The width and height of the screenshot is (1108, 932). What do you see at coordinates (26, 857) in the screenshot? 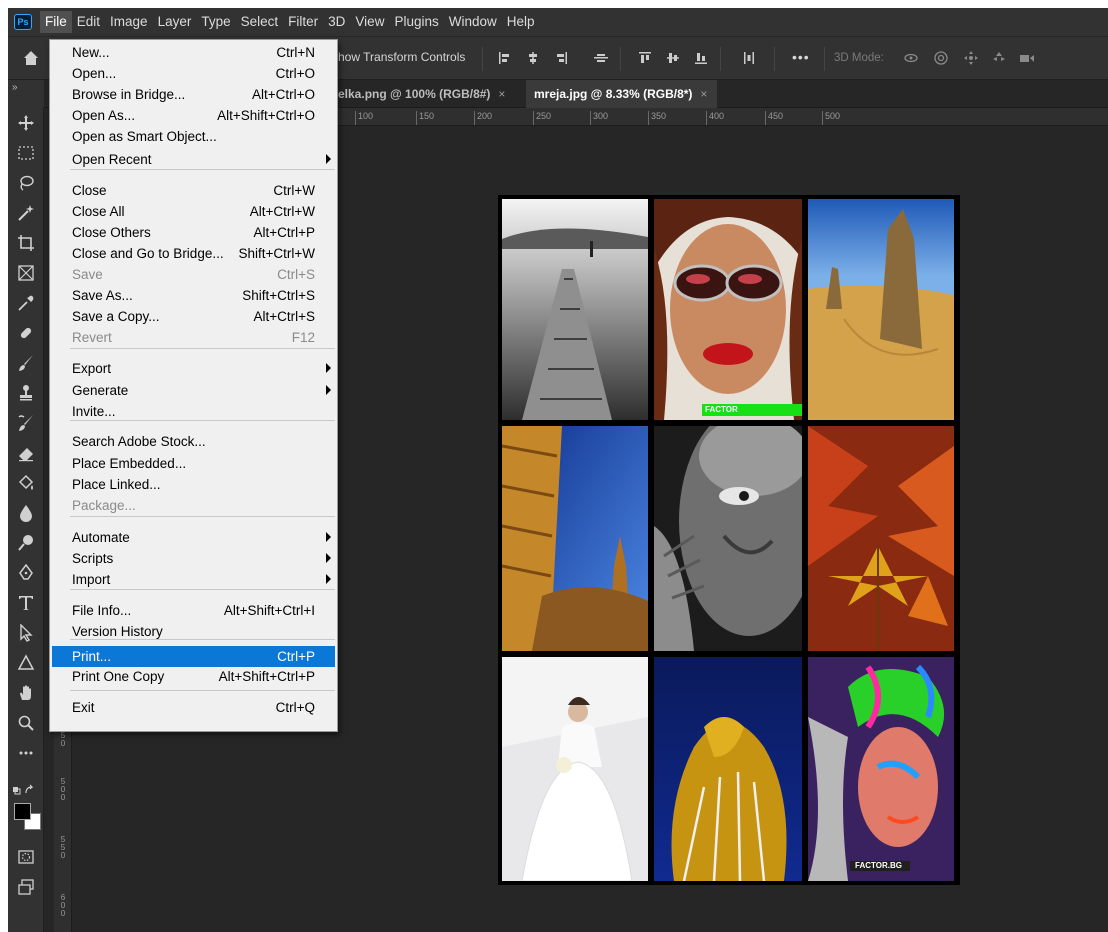
I see `quick-mask-icon` at bounding box center [26, 857].